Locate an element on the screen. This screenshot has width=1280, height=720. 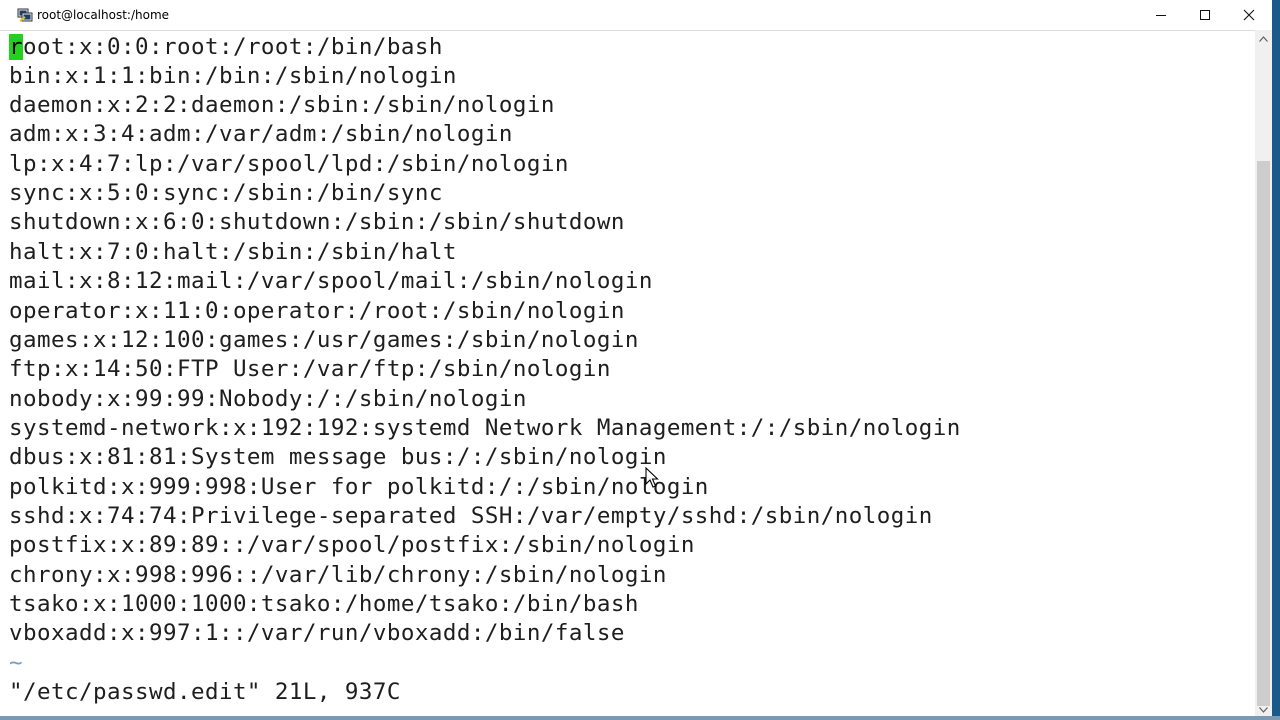
minimize-icon is located at coordinates (1161, 15).